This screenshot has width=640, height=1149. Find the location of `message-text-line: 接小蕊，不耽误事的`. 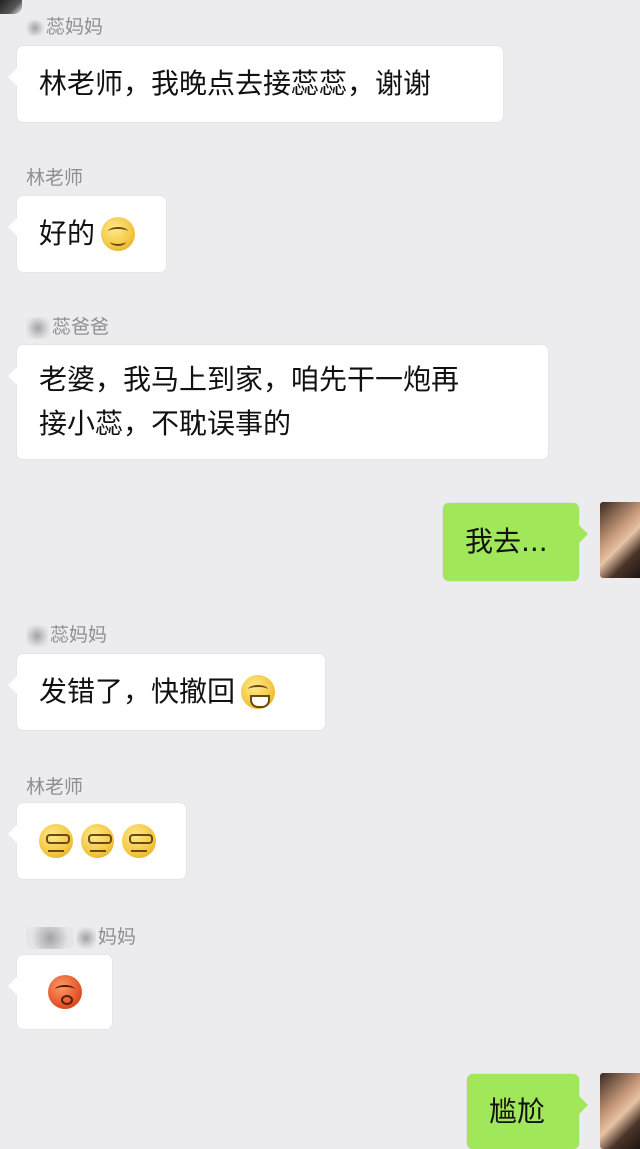

message-text-line: 接小蕊，不耽误事的 is located at coordinates (165, 423).